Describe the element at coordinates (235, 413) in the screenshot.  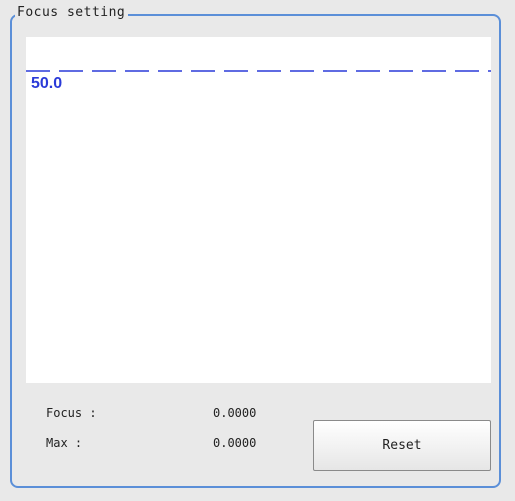
I see `focus-value: 0.0000` at that location.